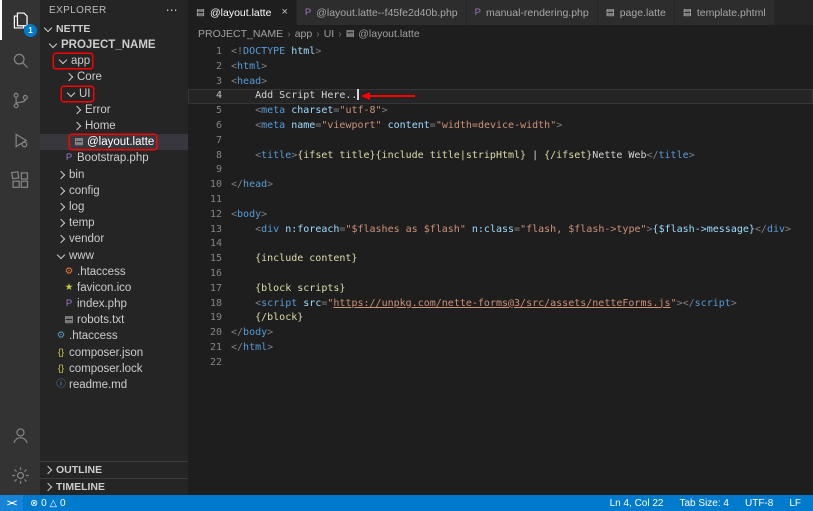 Image resolution: width=813 pixels, height=511 pixels. I want to click on tab-template.phtml: ▤ template.phtml, so click(724, 12).